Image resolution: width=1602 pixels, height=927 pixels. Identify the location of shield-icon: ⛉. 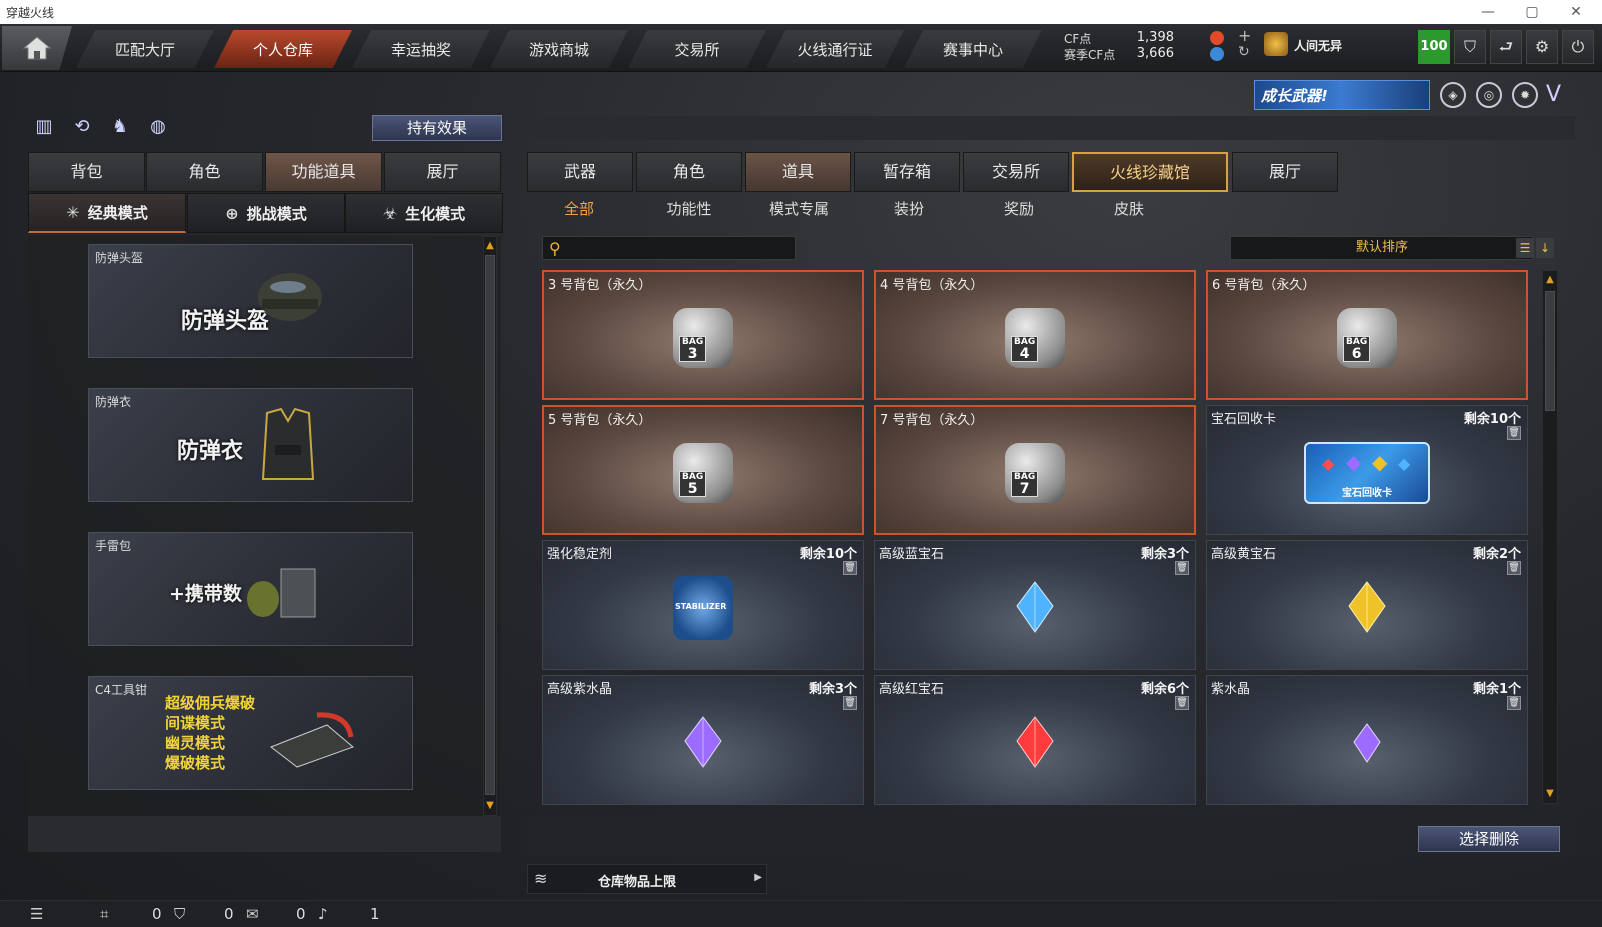
(1470, 47).